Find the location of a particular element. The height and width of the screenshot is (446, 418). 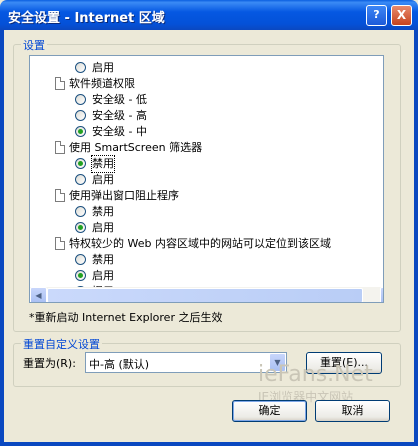

tree-item-label: 使用弹出窗口阻止程序 is located at coordinates (124, 195).